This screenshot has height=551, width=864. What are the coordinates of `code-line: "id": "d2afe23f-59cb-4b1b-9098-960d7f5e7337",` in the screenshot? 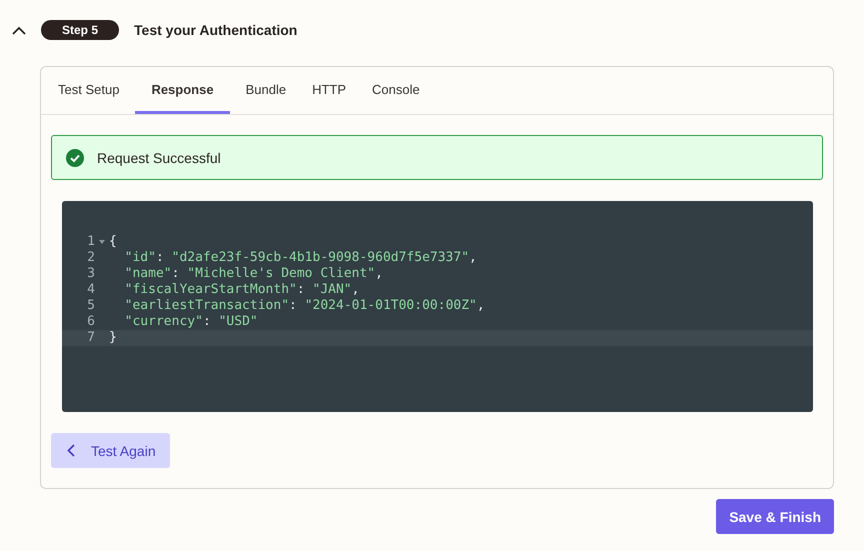 It's located at (300, 258).